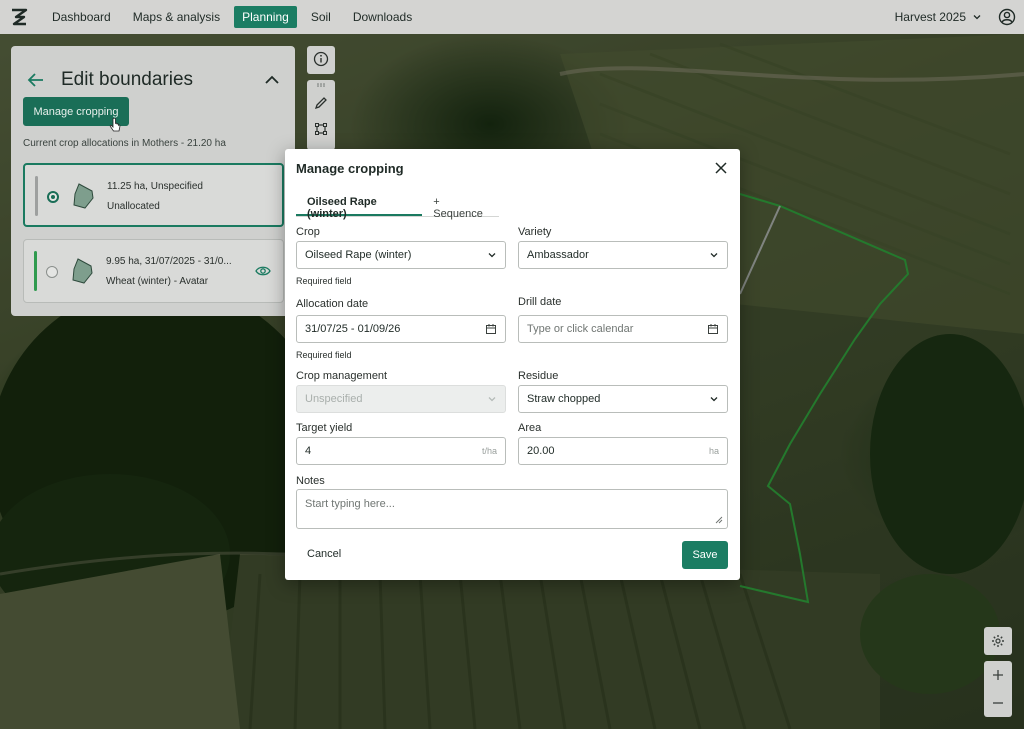 Image resolution: width=1024 pixels, height=729 pixels. I want to click on residue-select: Straw chopped, so click(623, 399).